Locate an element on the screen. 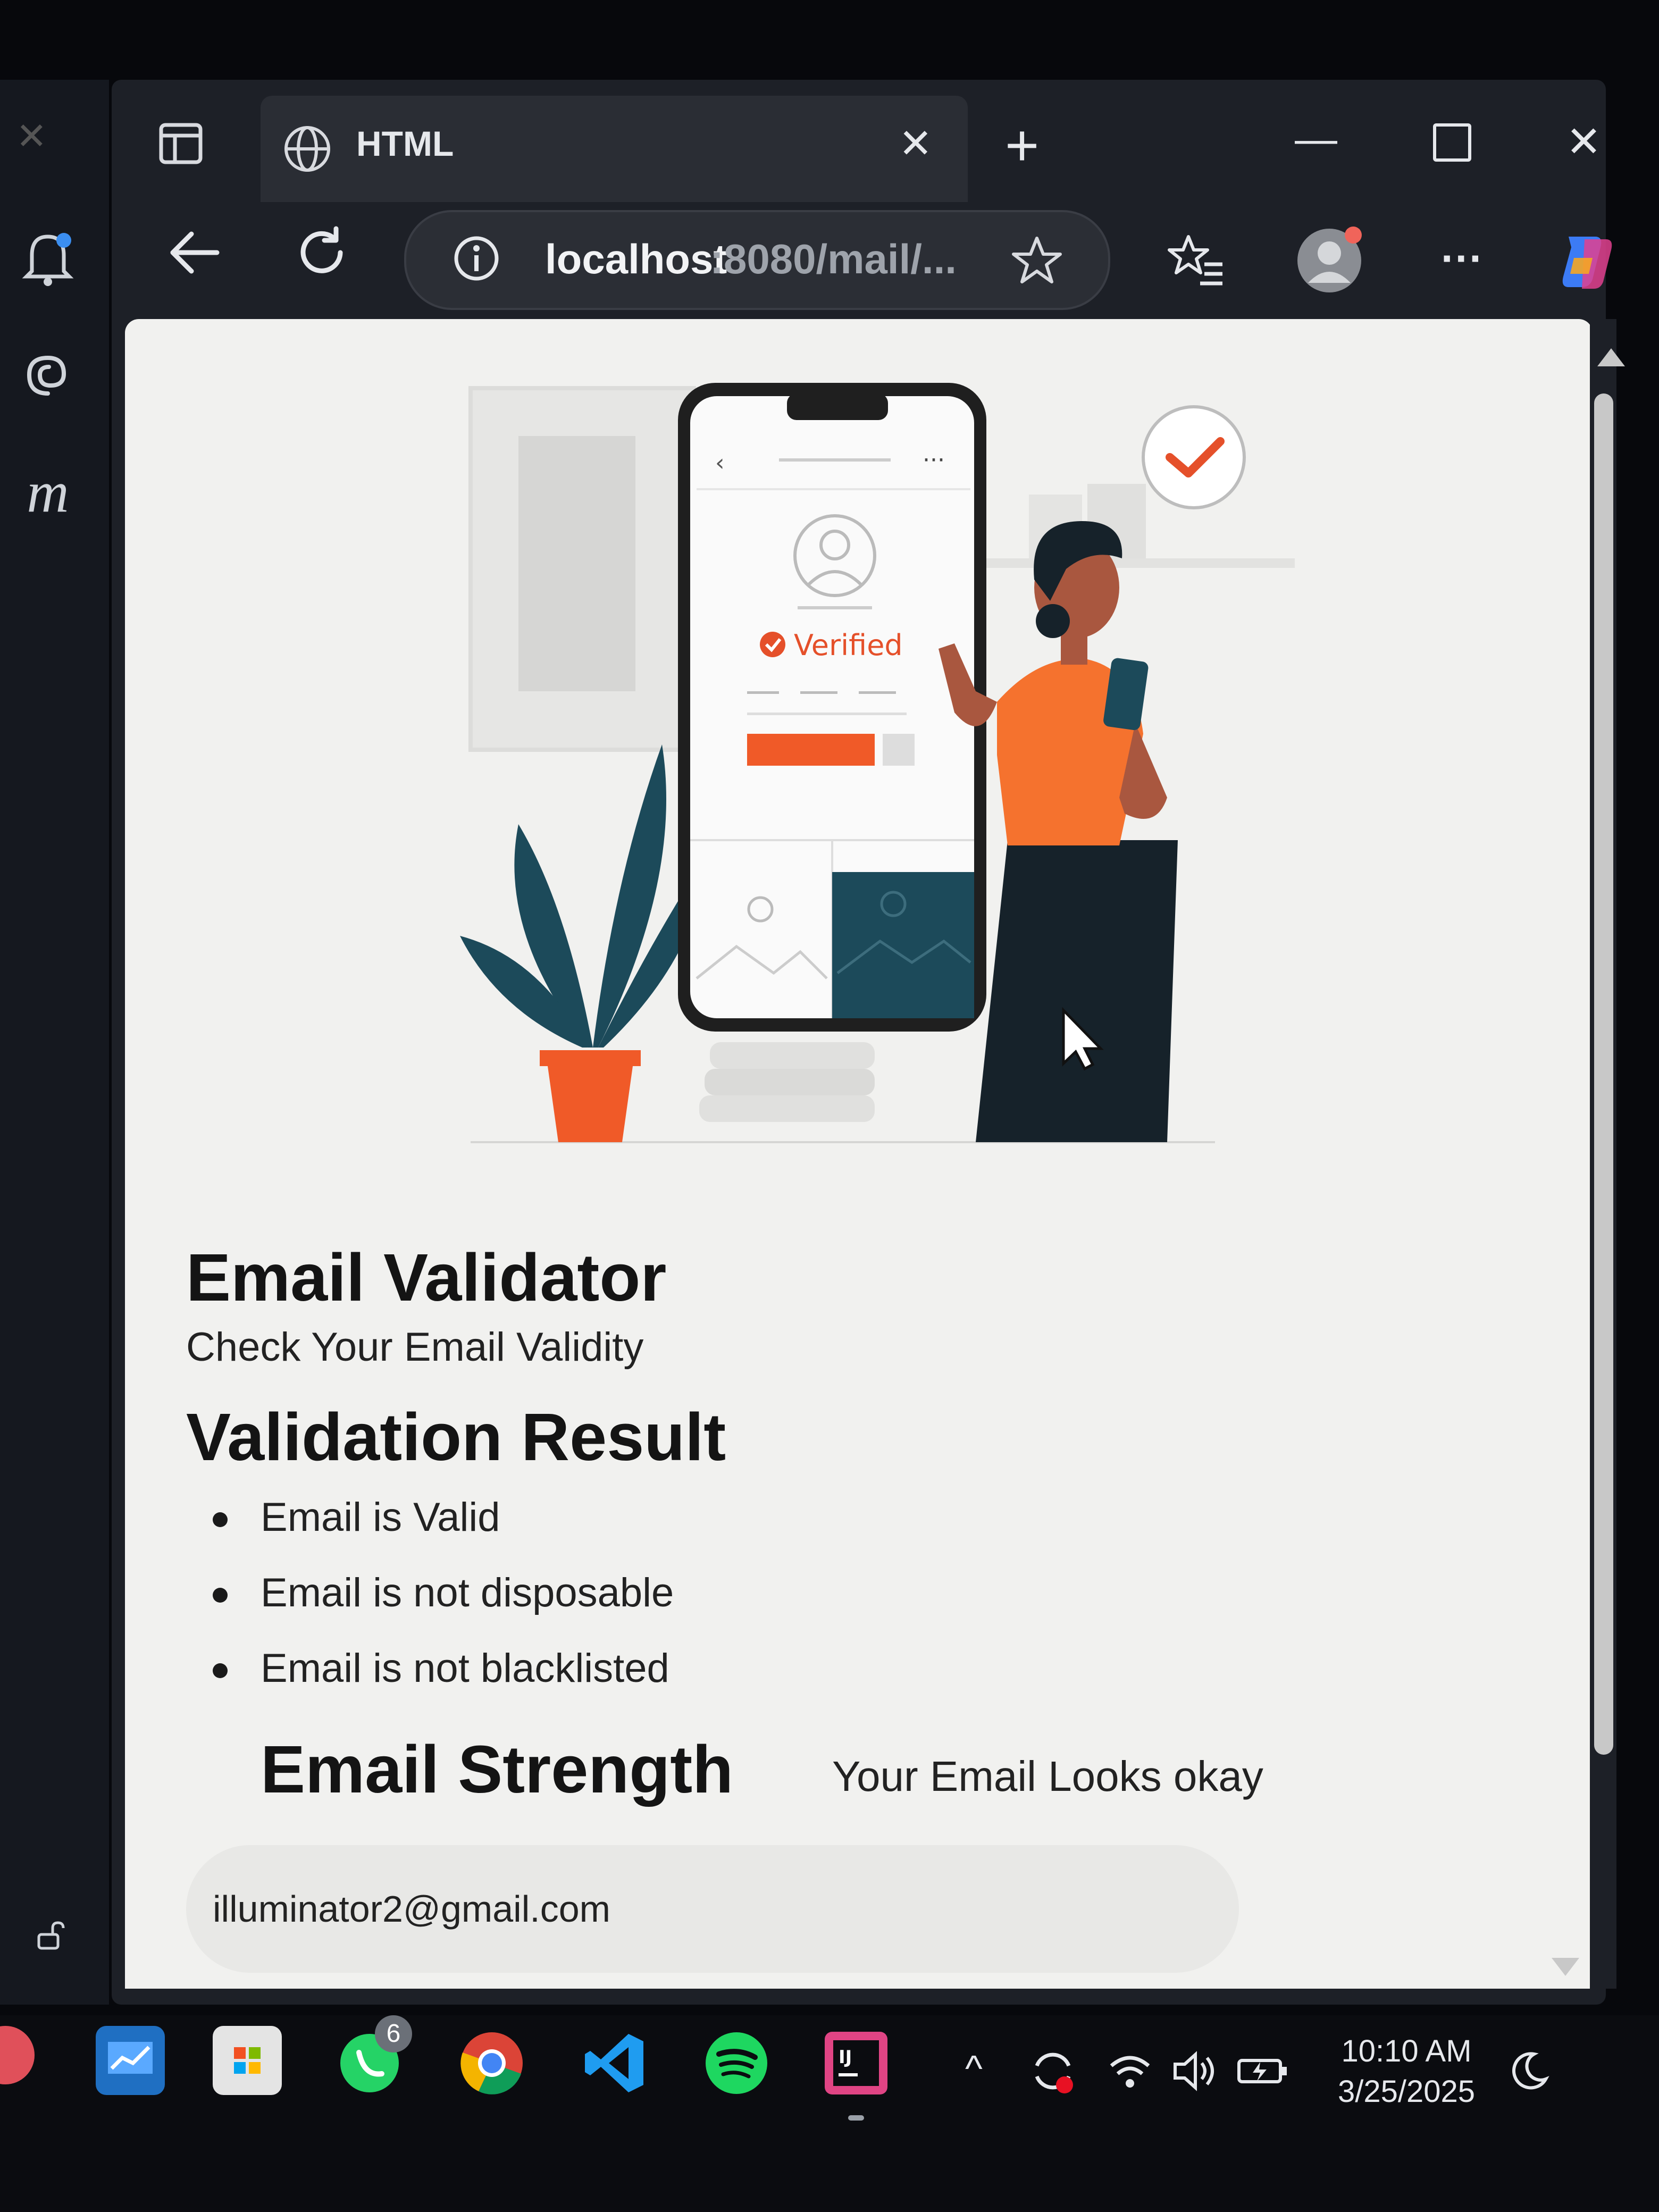  back-icon is located at coordinates (194, 253).